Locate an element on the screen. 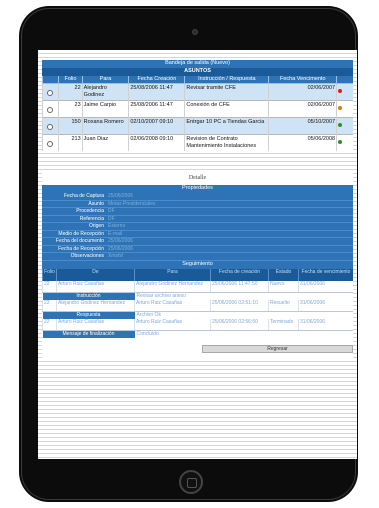 Image resolution: width=379 pixels, height=508 pixels. seguimiento-note-row: Mensaje de finalización Concluido is located at coordinates (197, 334).